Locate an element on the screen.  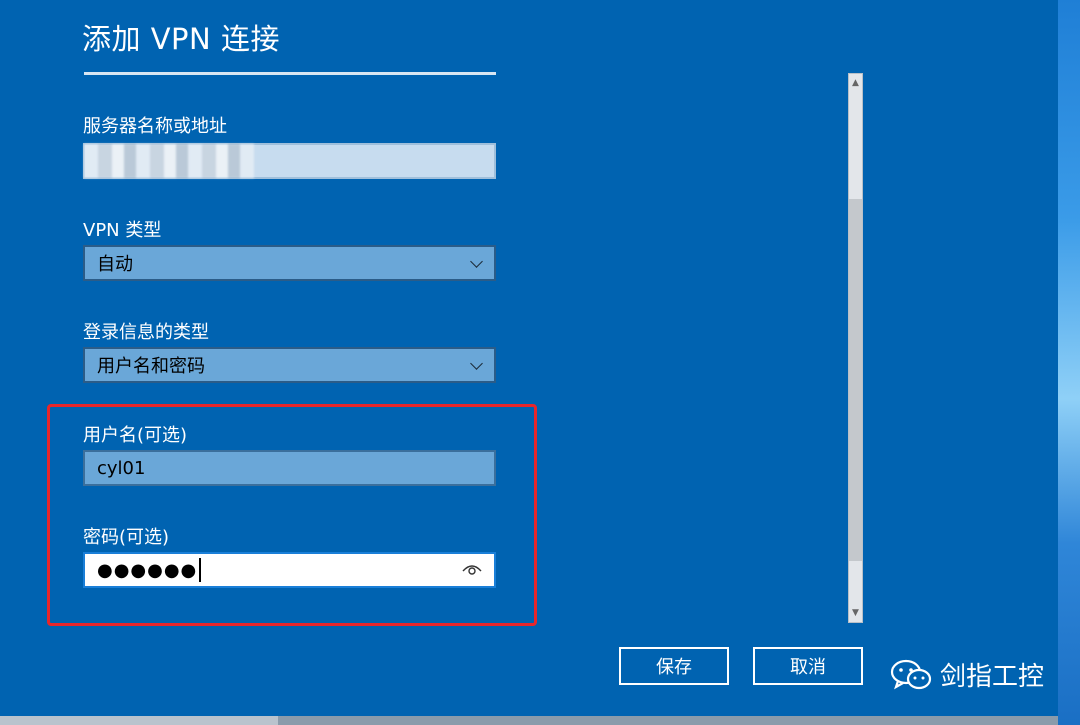
title-divider is located at coordinates (290, 73).